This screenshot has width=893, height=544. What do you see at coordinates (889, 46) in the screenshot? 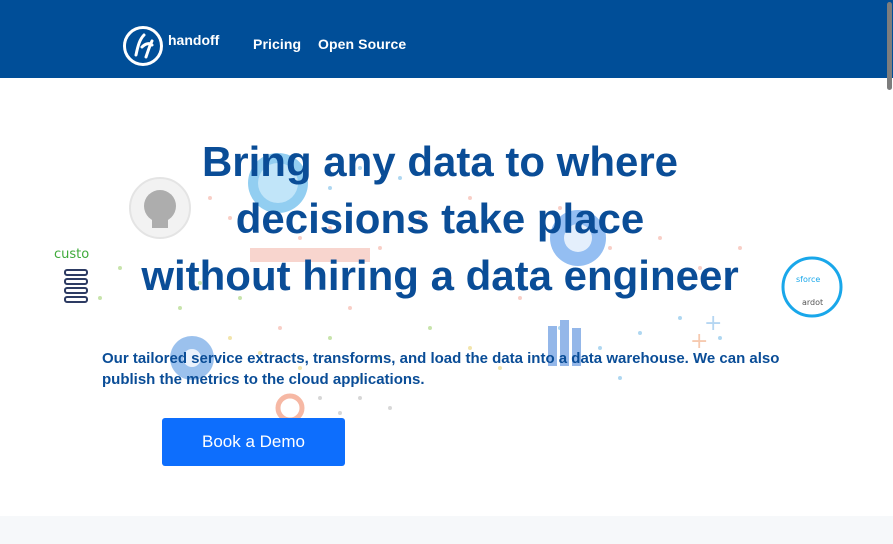
I see `page-scrollbar-thumb` at bounding box center [889, 46].